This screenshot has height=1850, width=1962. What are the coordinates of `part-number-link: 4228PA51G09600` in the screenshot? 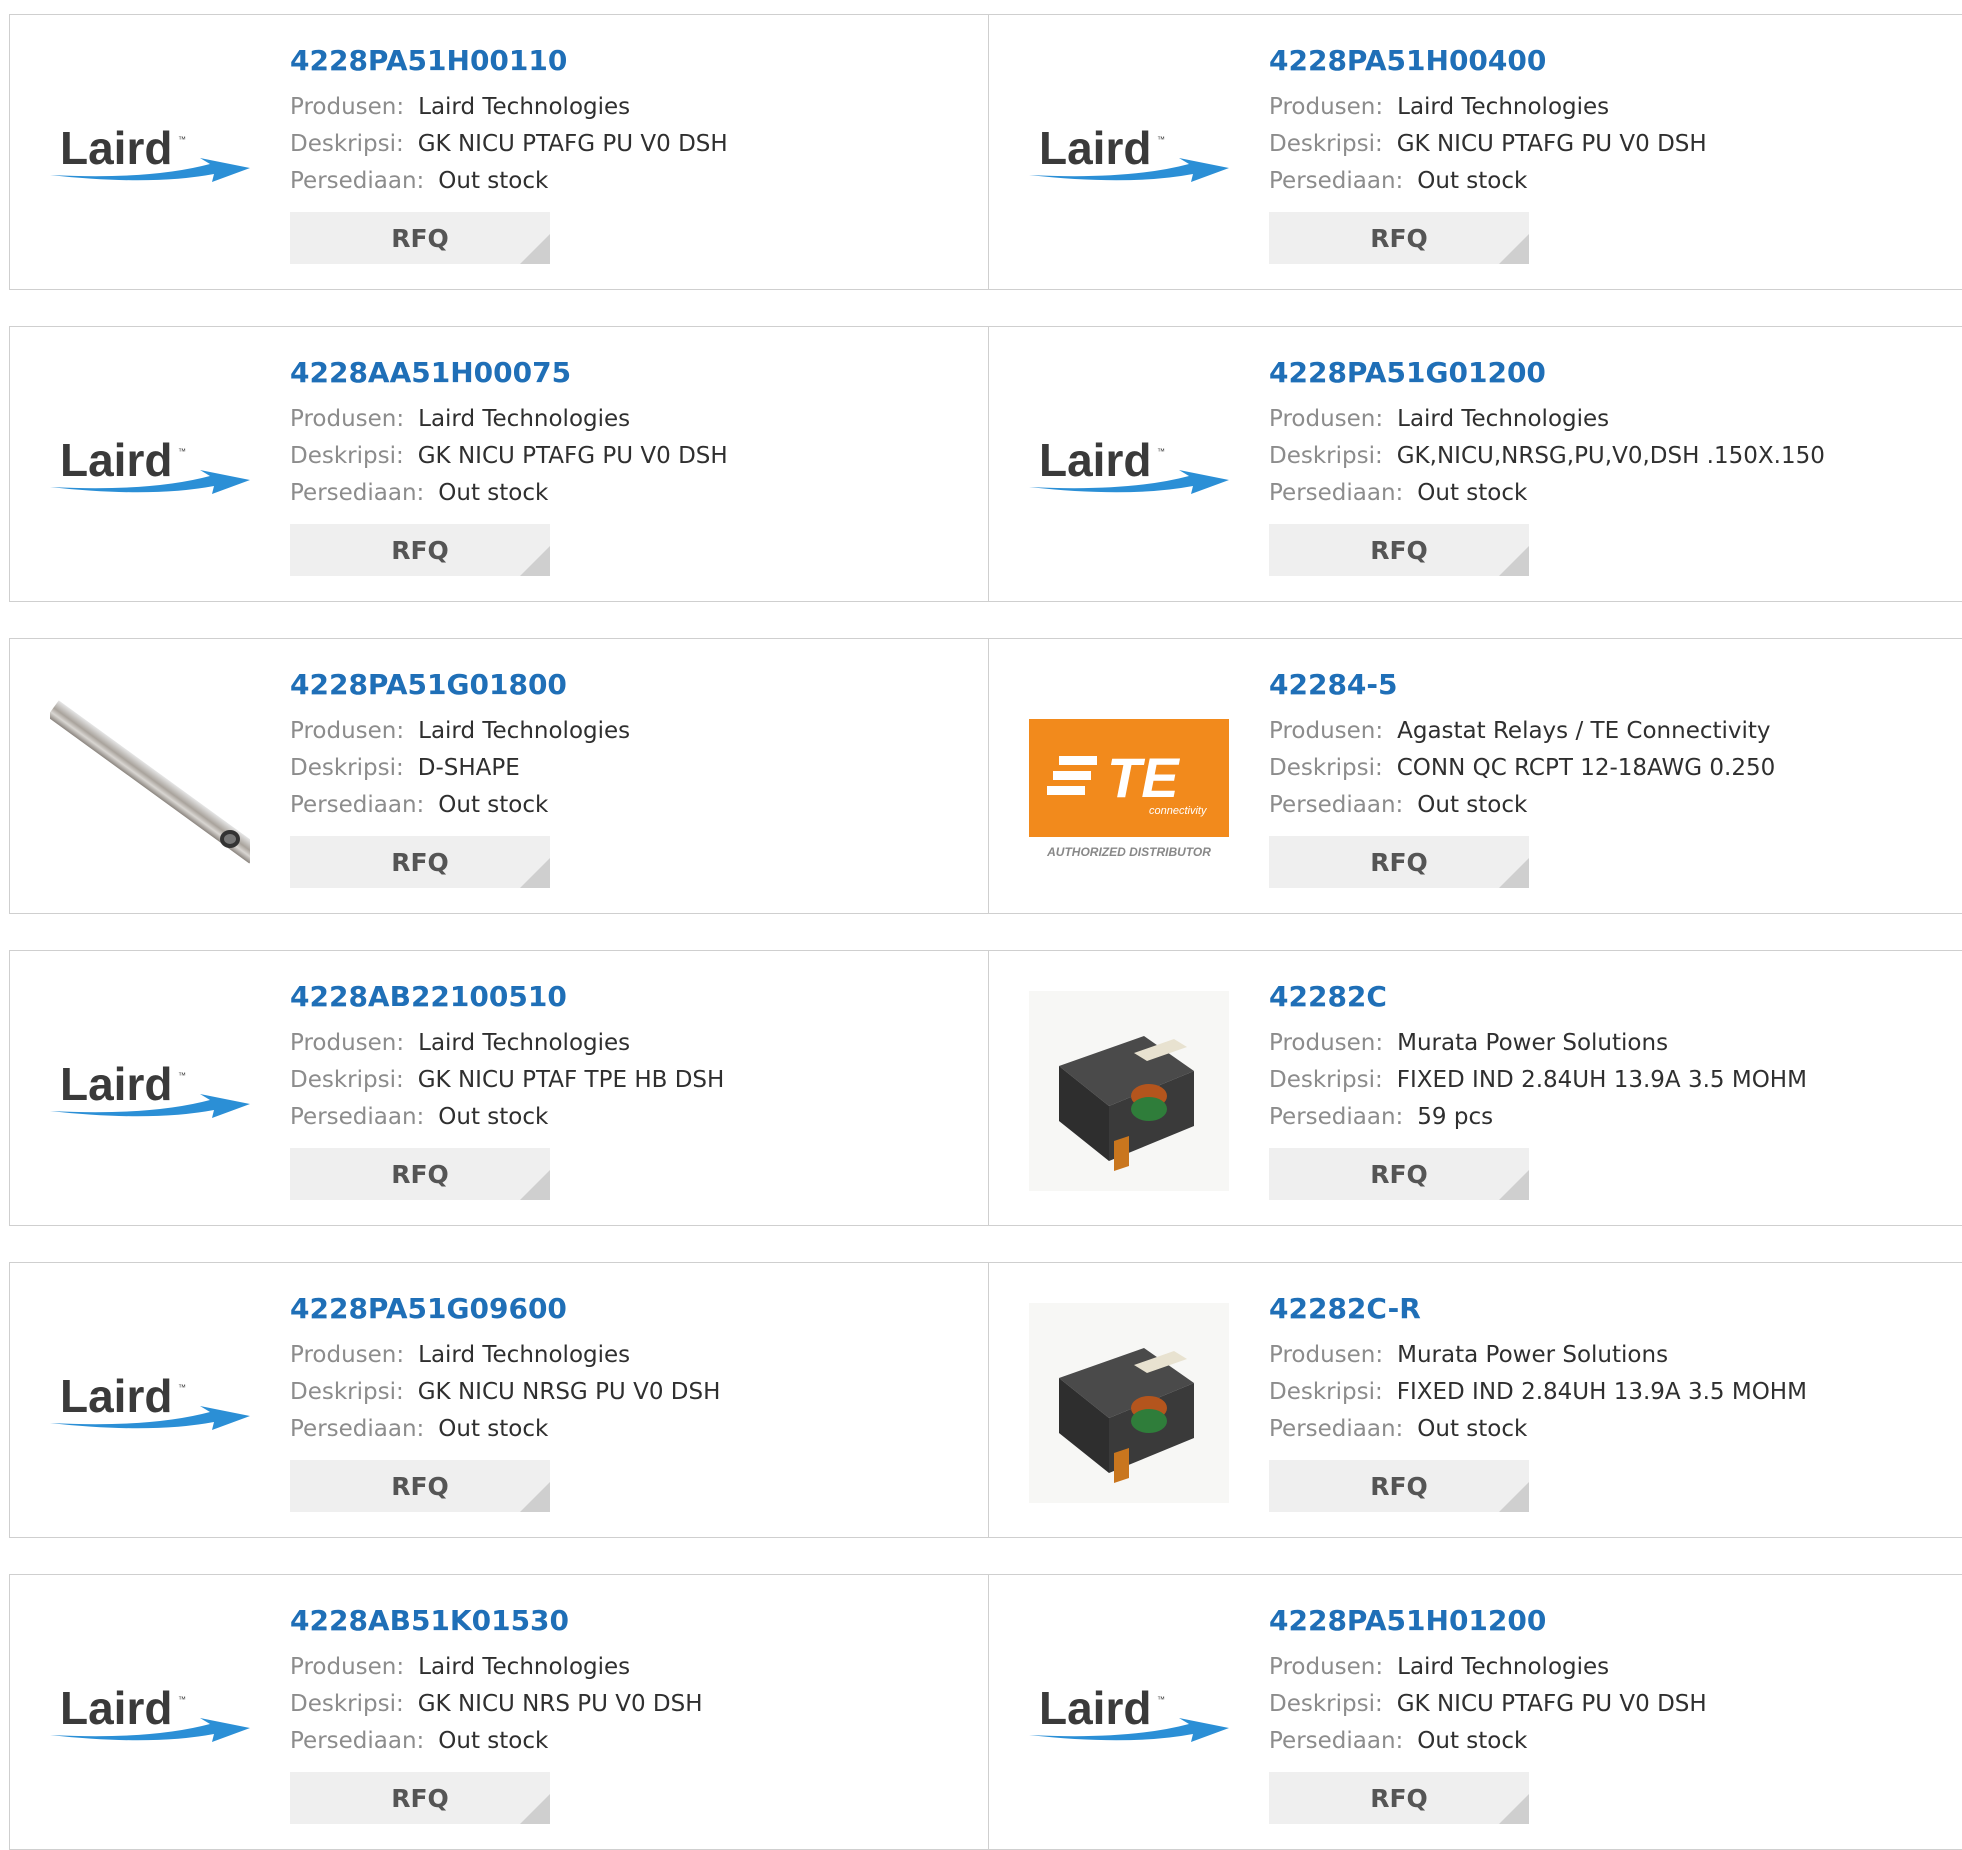 It's located at (620, 1309).